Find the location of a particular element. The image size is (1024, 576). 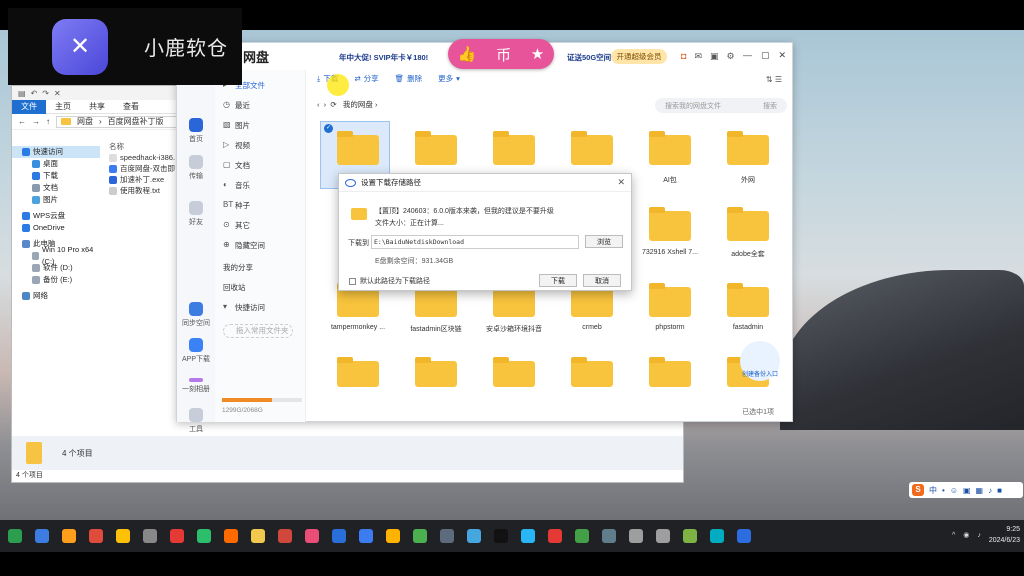

download-path-input is located at coordinates (475, 242).